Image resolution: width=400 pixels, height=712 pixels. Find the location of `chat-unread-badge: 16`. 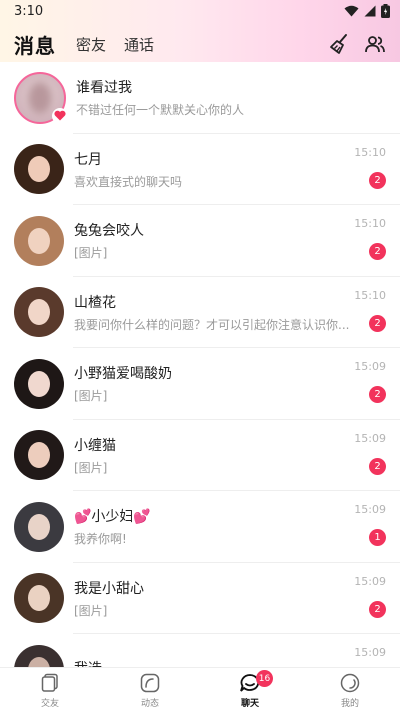

chat-unread-badge: 16 is located at coordinates (264, 678).